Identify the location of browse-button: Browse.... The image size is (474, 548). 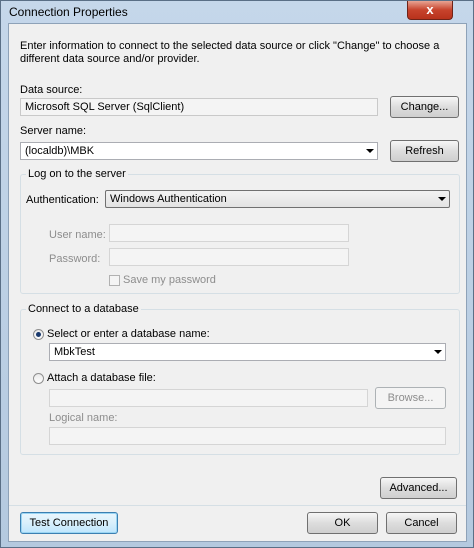
(410, 398).